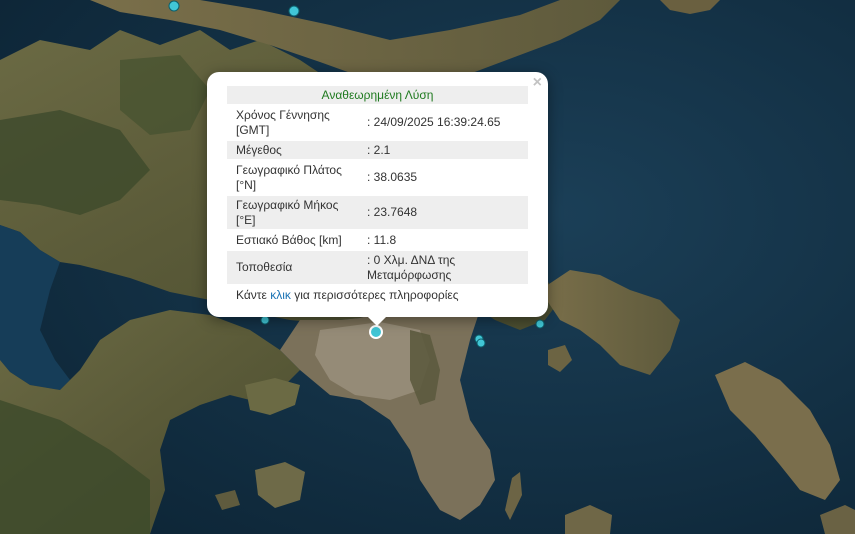 This screenshot has height=534, width=855. I want to click on row-label: Μέγεθος, so click(259, 149).